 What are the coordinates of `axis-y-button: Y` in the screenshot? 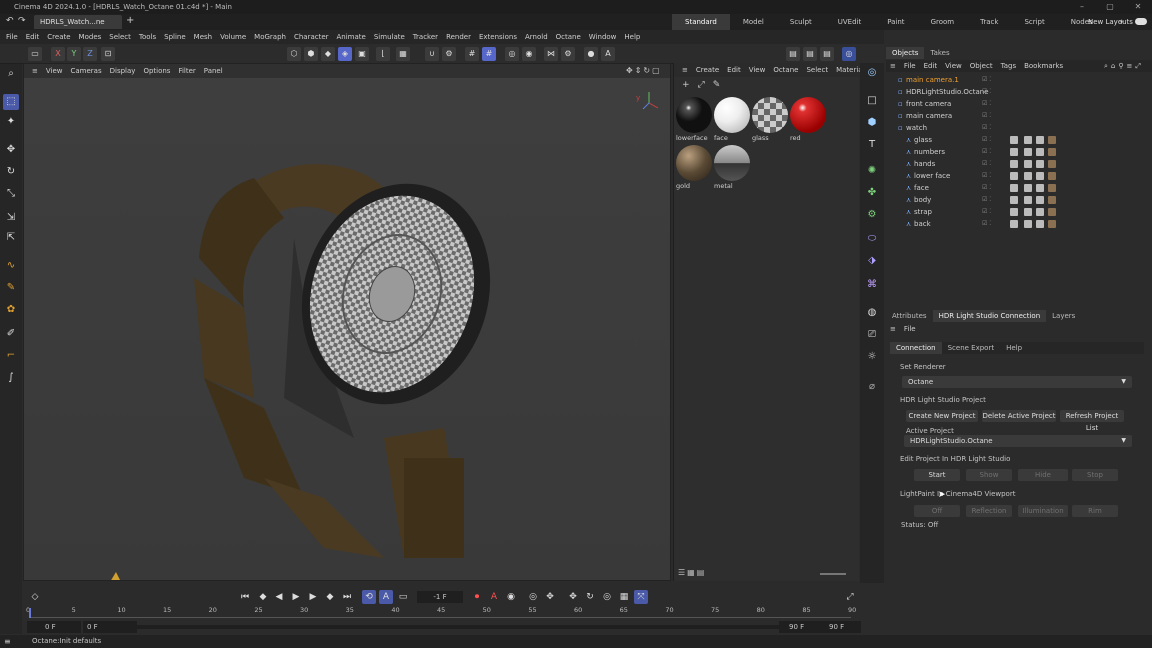 It's located at (74, 54).